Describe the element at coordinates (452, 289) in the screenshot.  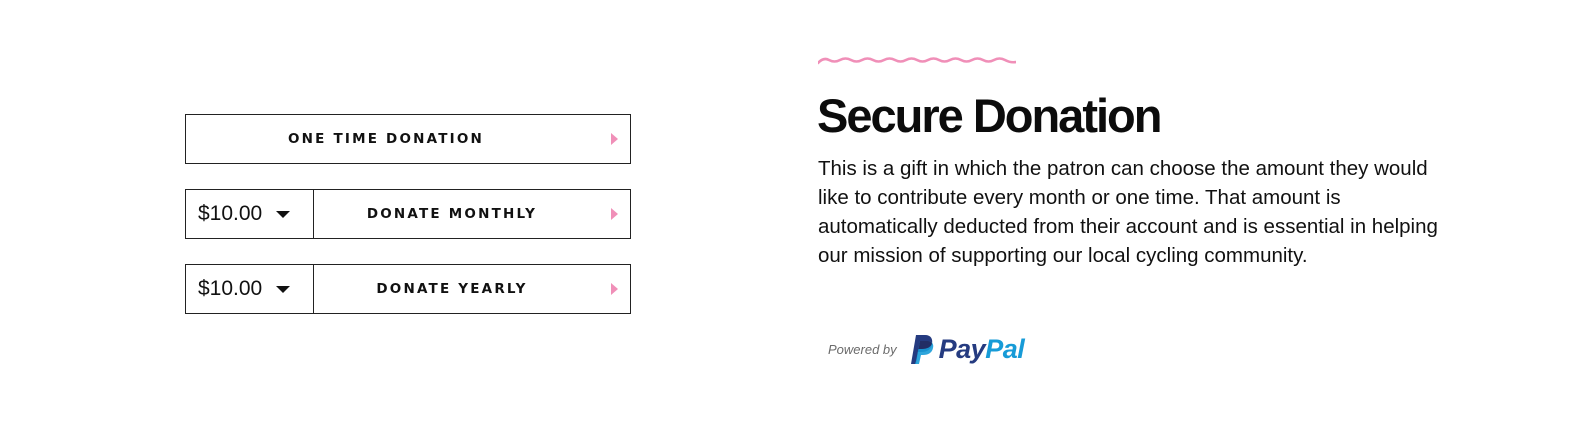
I see `donate-yearly-label: DONATE YEARLY` at that location.